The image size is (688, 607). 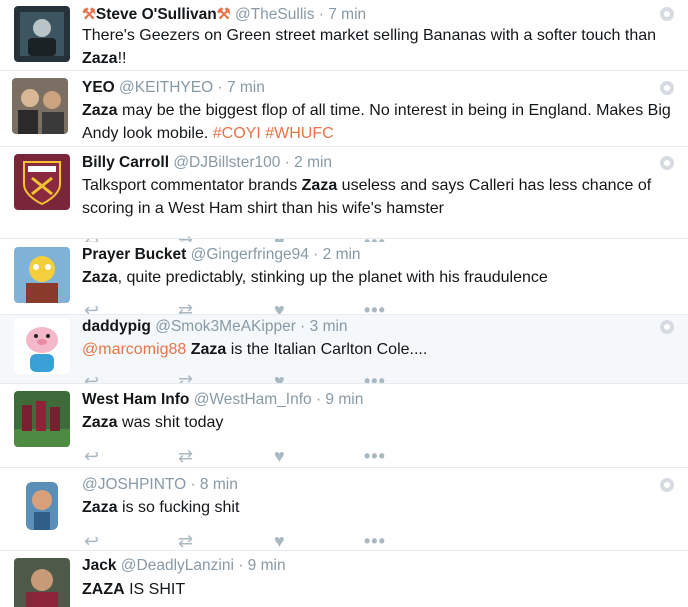 I want to click on user-name: daddypig, so click(x=116, y=326).